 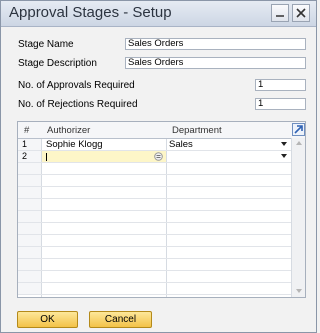 I want to click on minimize-button, so click(x=280, y=13).